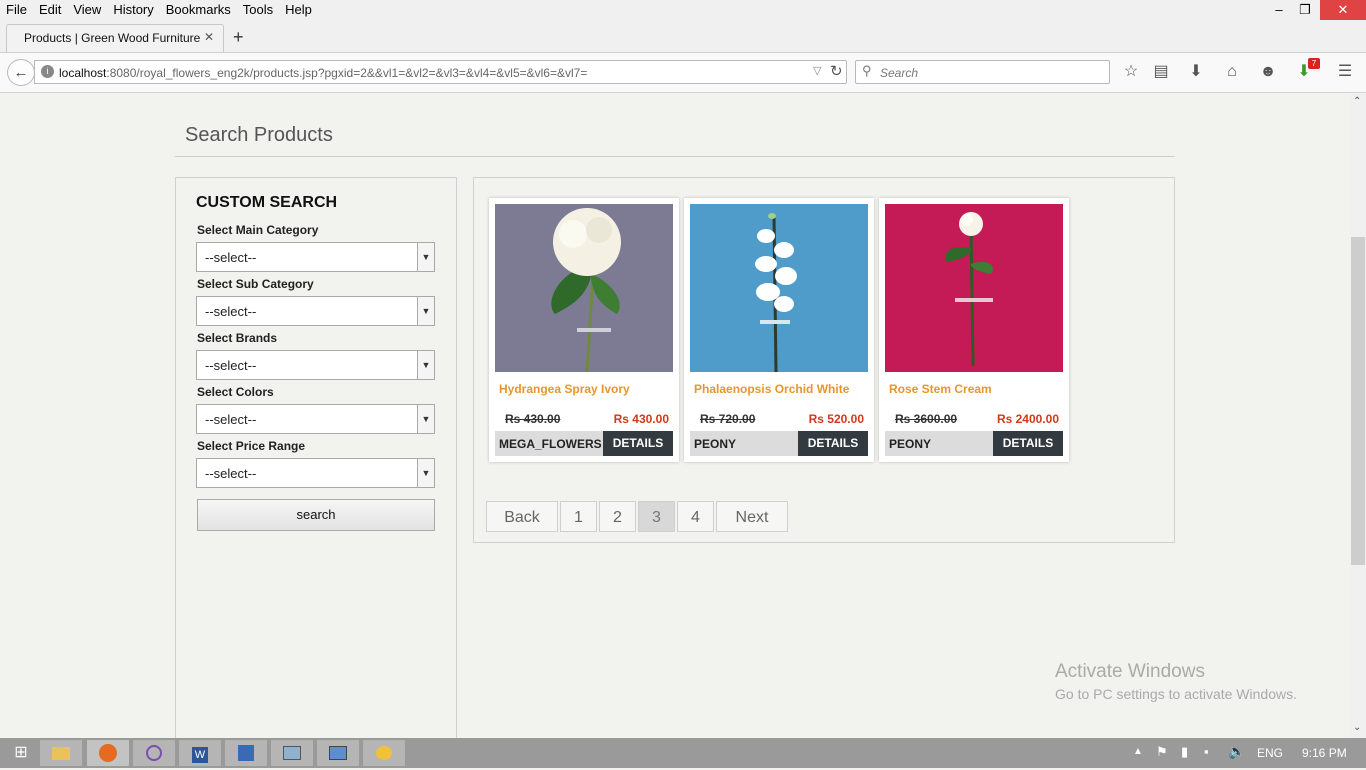 This screenshot has height=770, width=1366. What do you see at coordinates (255, 284) in the screenshot?
I see `sub-category-label: Select Sub Category` at bounding box center [255, 284].